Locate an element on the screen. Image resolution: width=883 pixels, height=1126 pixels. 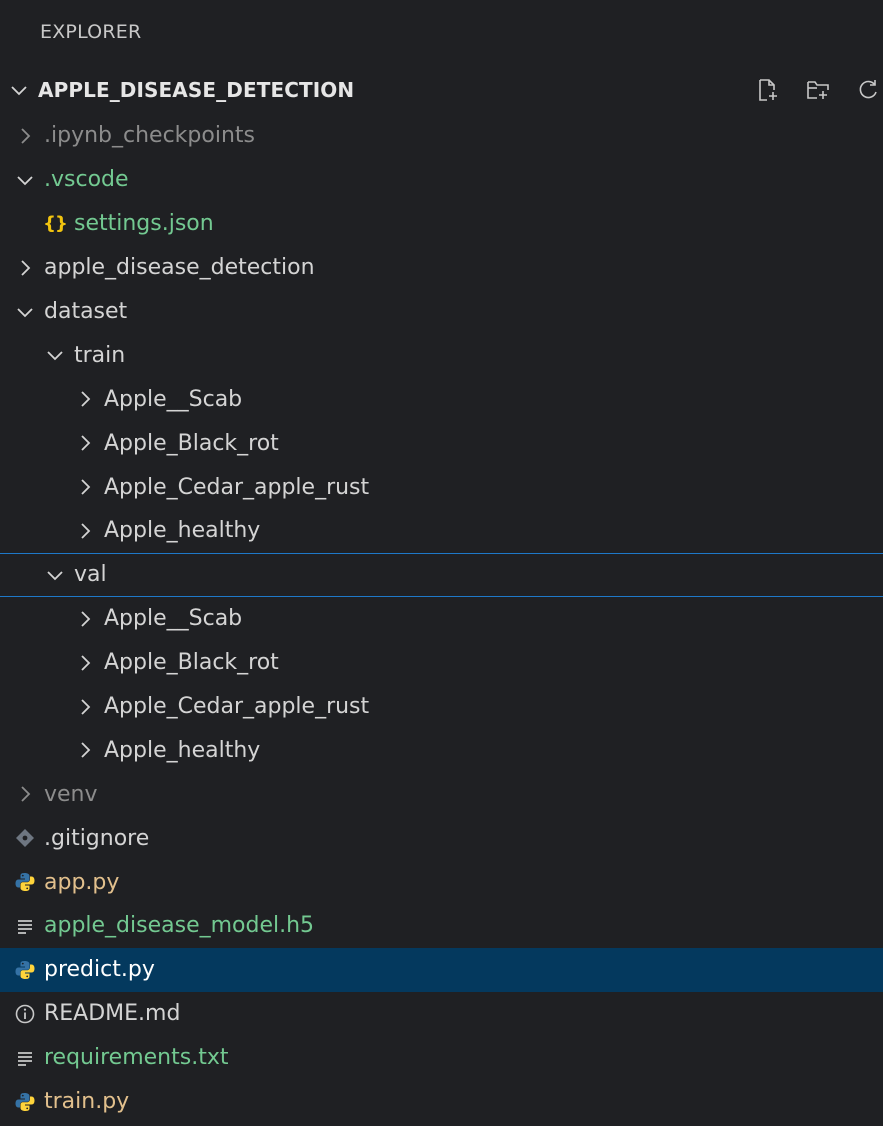
tree-folder-ipynb-checkpoints: .ipynb_checkpoints is located at coordinates (441, 136).